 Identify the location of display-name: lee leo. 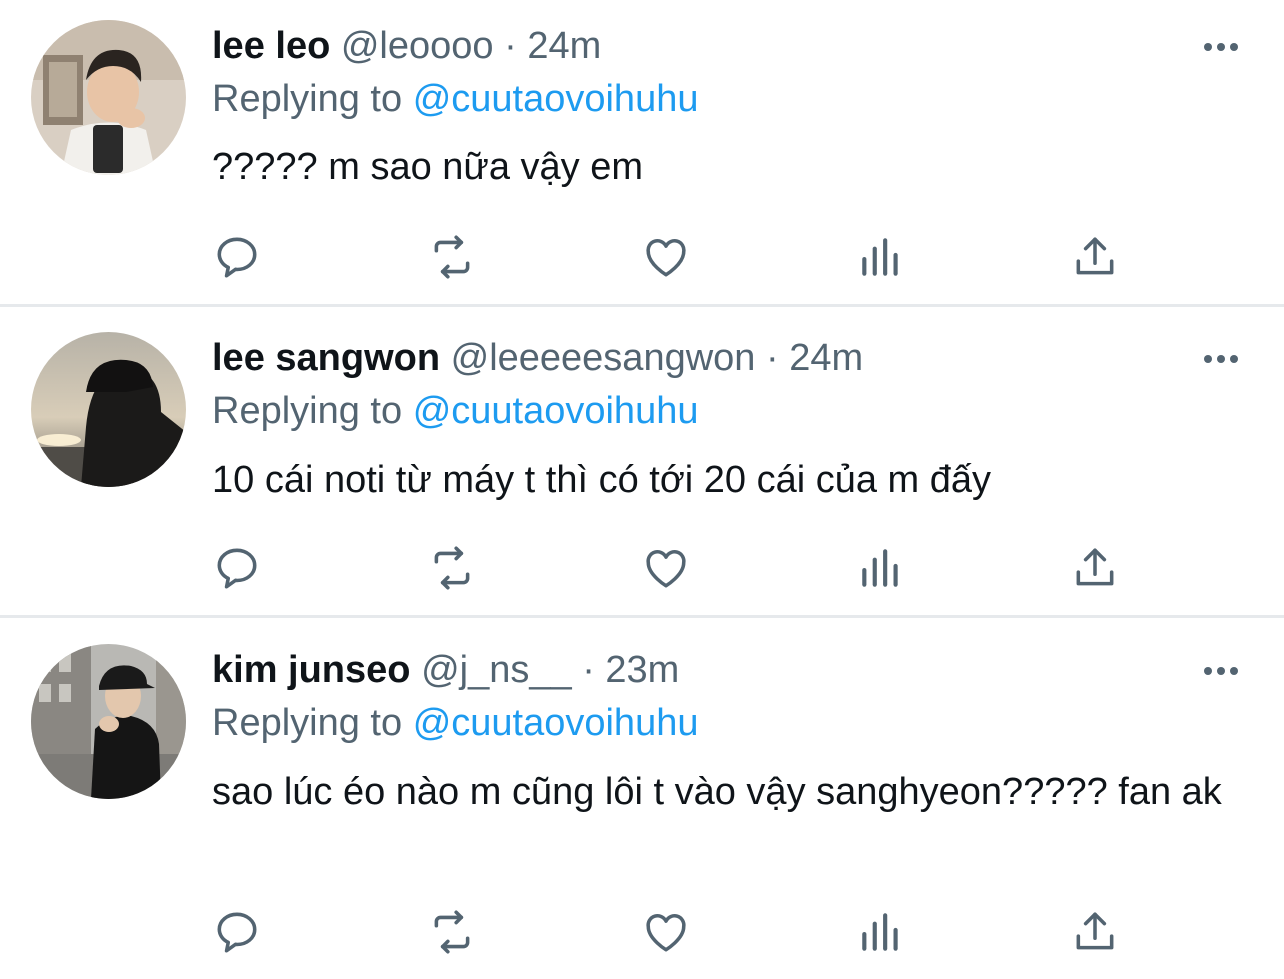
(271, 46).